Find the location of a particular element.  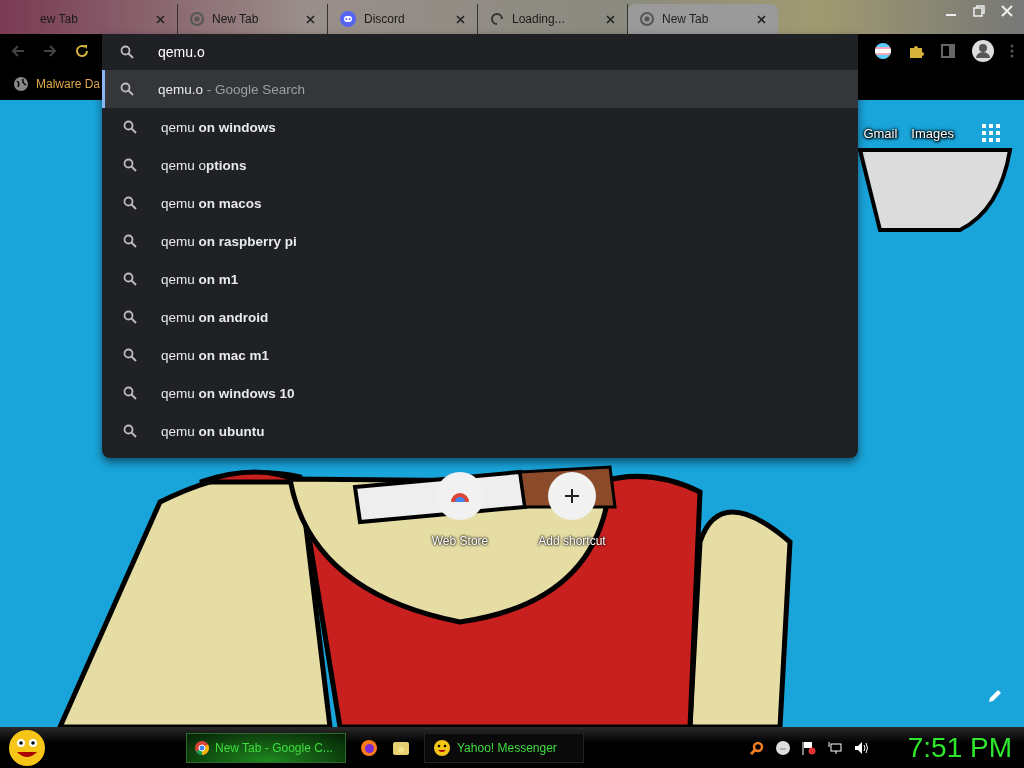

suggestion-item: qemu on ubuntu is located at coordinates (480, 431).